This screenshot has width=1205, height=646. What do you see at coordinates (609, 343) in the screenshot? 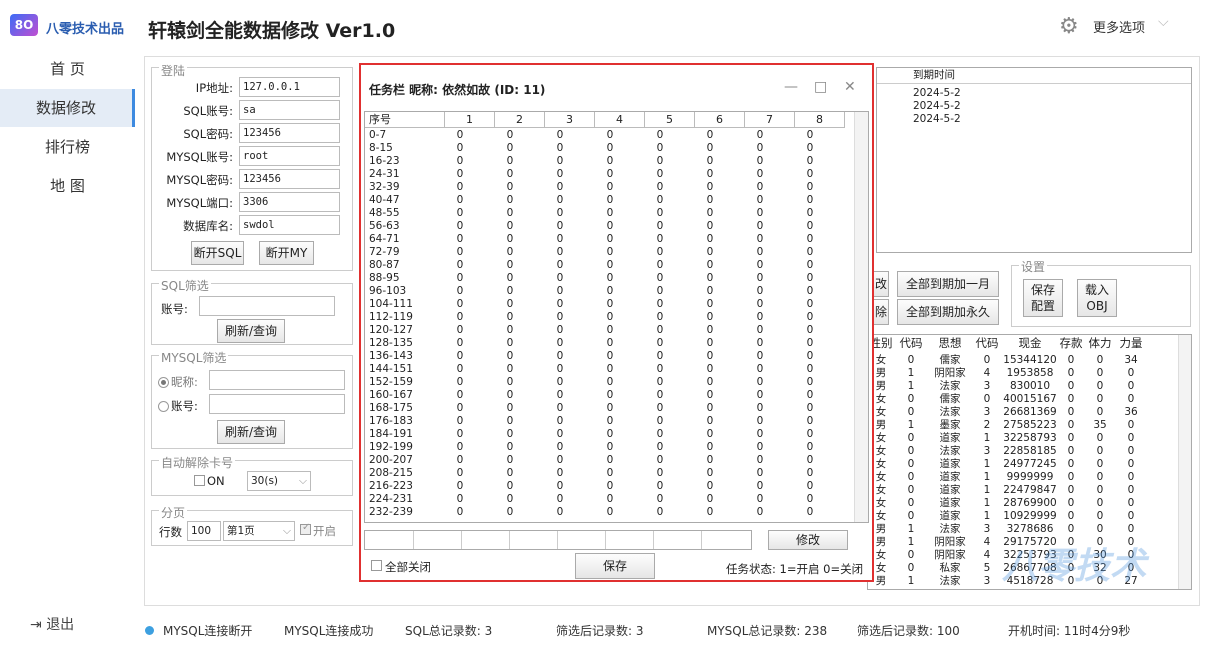
I see `grid-row: 128-135 0 0 0 0 0 0 0 0` at bounding box center [609, 343].